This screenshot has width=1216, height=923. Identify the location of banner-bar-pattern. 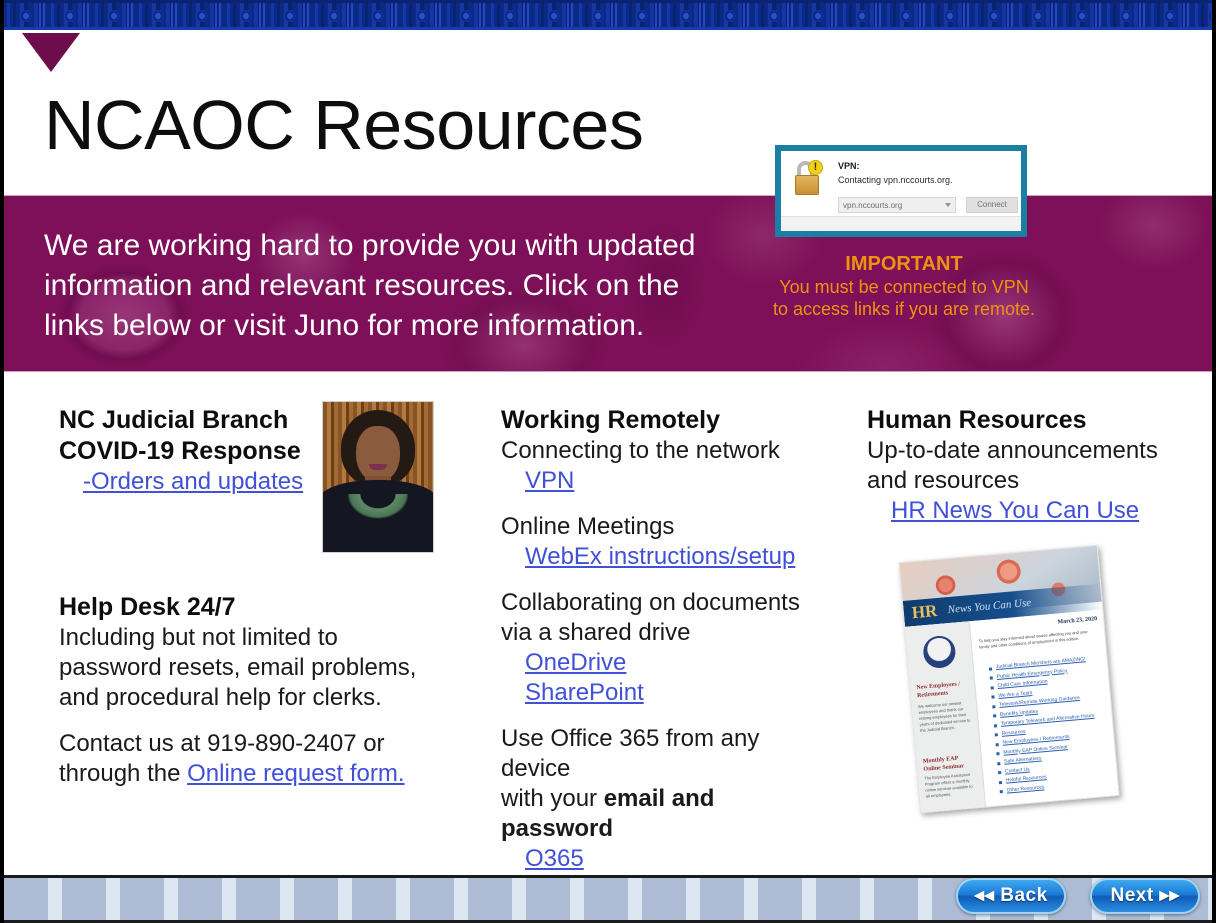
(608, 15).